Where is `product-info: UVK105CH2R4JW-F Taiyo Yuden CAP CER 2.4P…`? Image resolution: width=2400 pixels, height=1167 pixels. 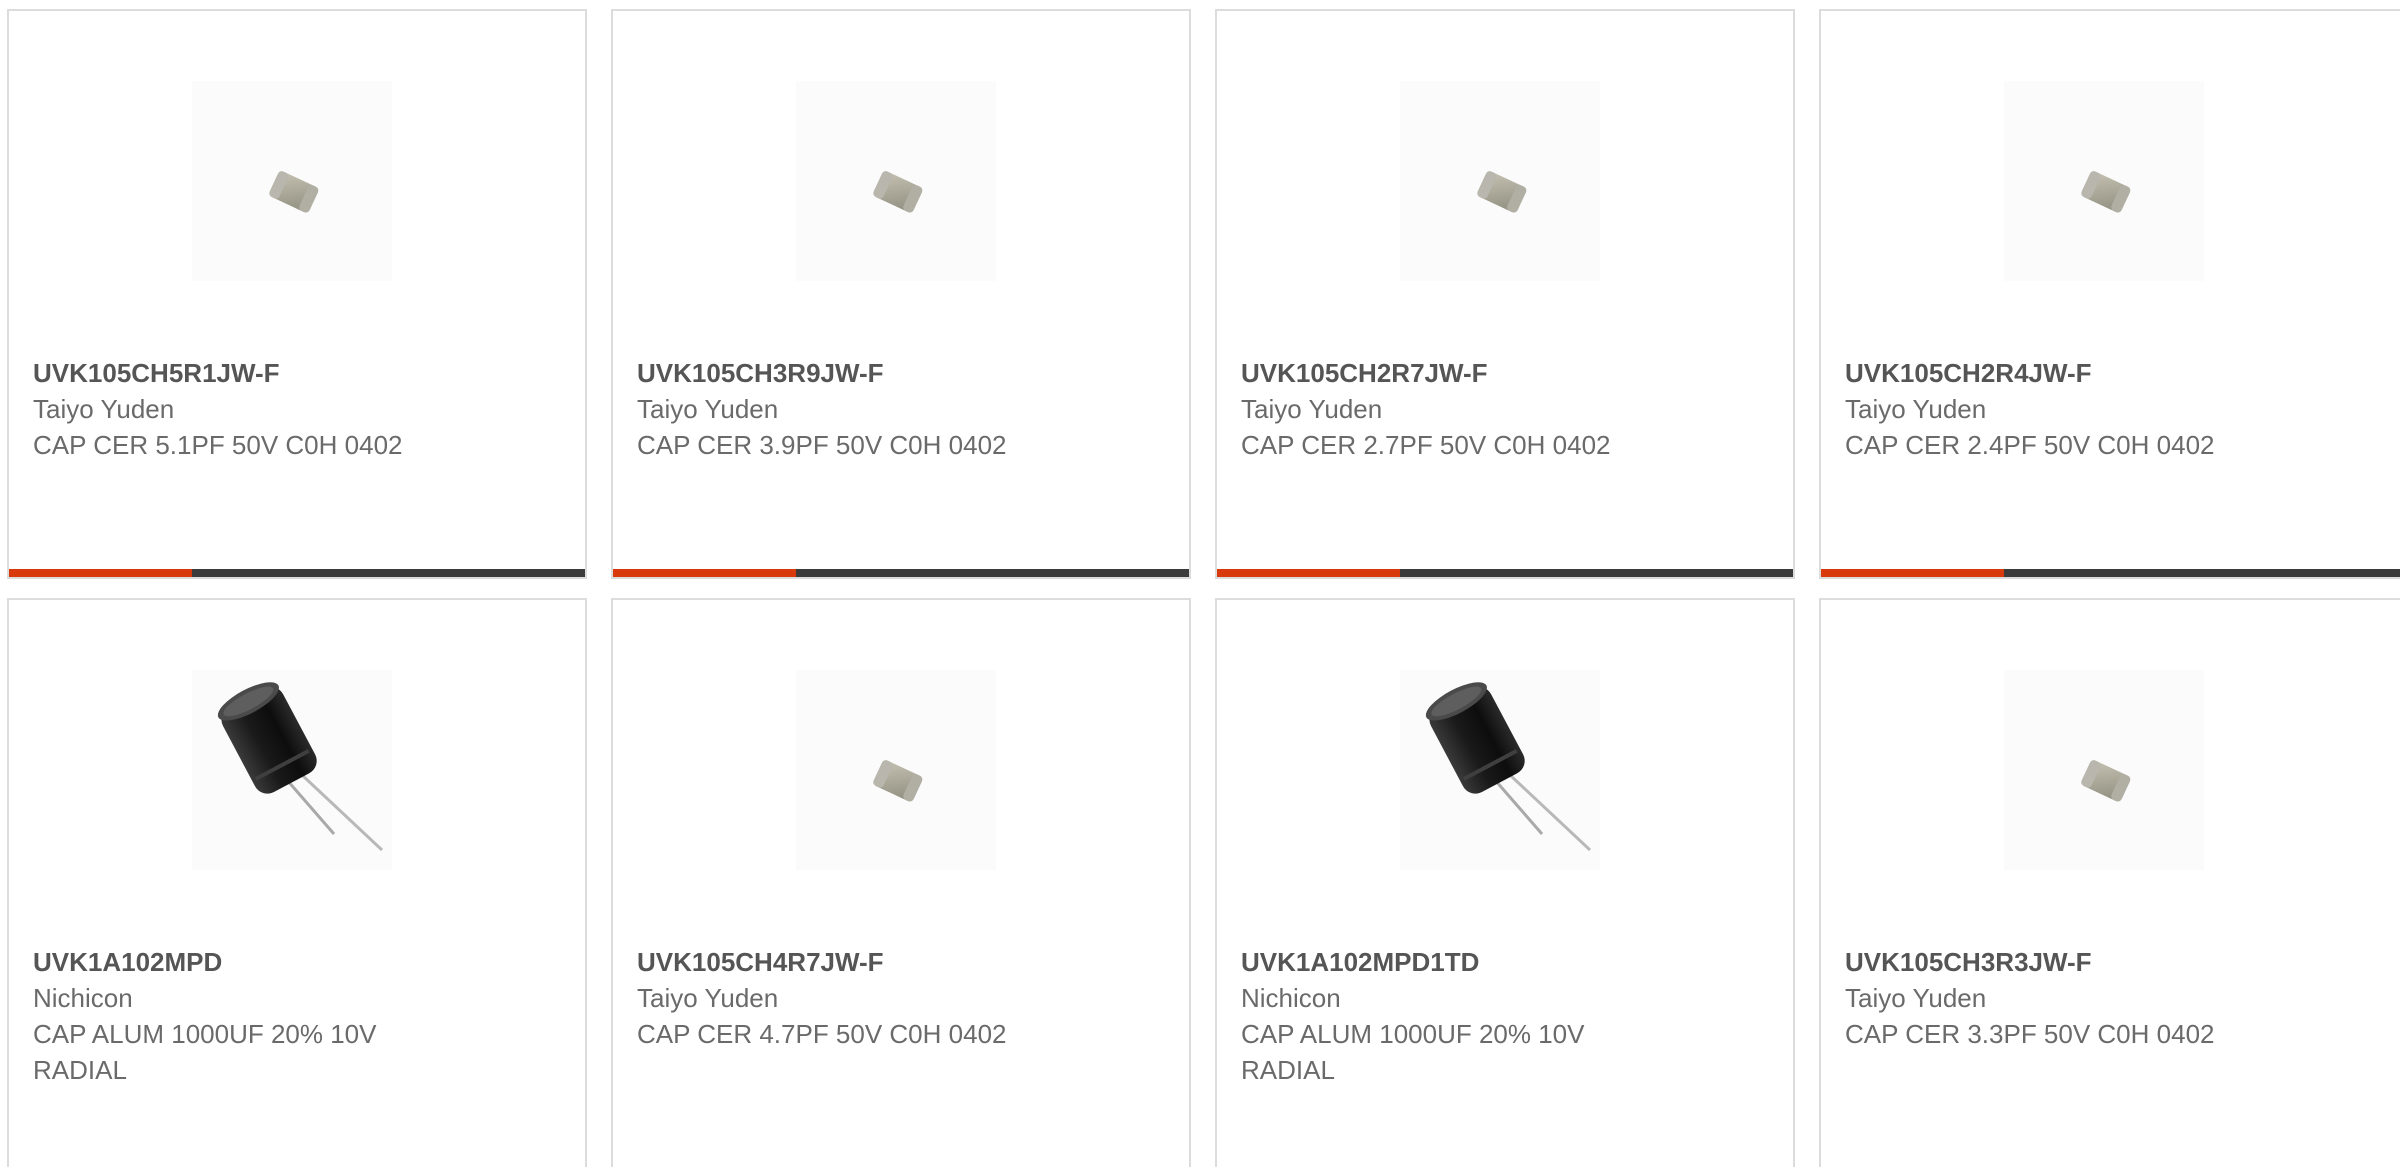 product-info: UVK105CH2R4JW-F Taiyo Yuden CAP CER 2.4P… is located at coordinates (2105, 409).